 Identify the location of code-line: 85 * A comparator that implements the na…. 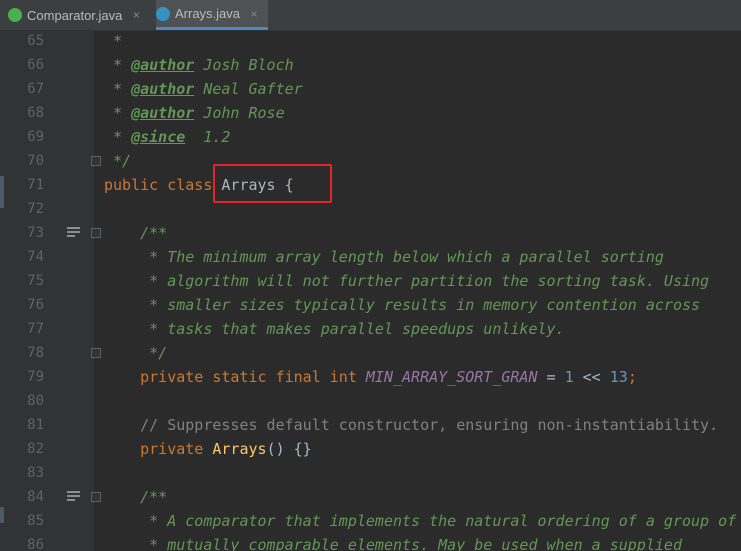
(370, 521).